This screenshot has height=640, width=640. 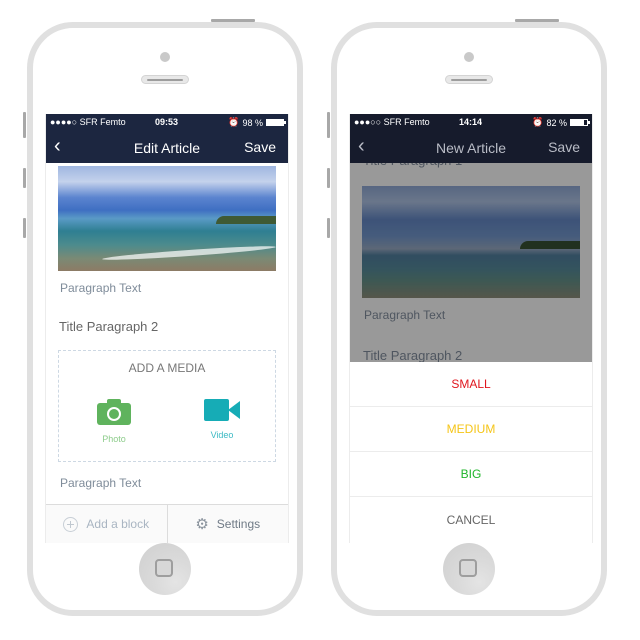 I want to click on battery-percent: 98 %, so click(x=252, y=122).